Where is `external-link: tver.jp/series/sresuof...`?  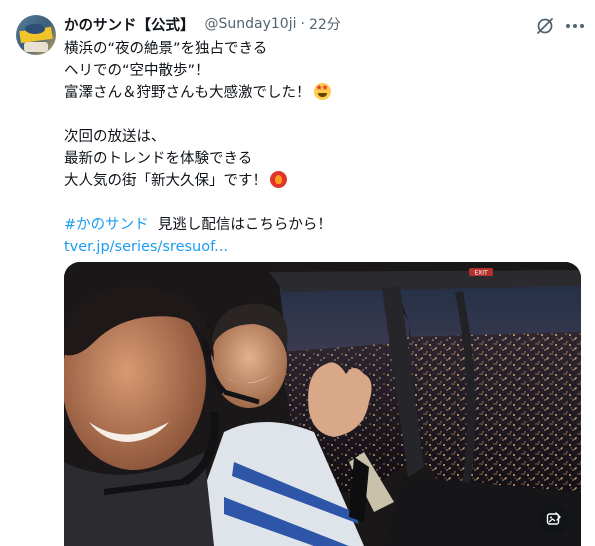 external-link: tver.jp/series/sresuof... is located at coordinates (146, 247).